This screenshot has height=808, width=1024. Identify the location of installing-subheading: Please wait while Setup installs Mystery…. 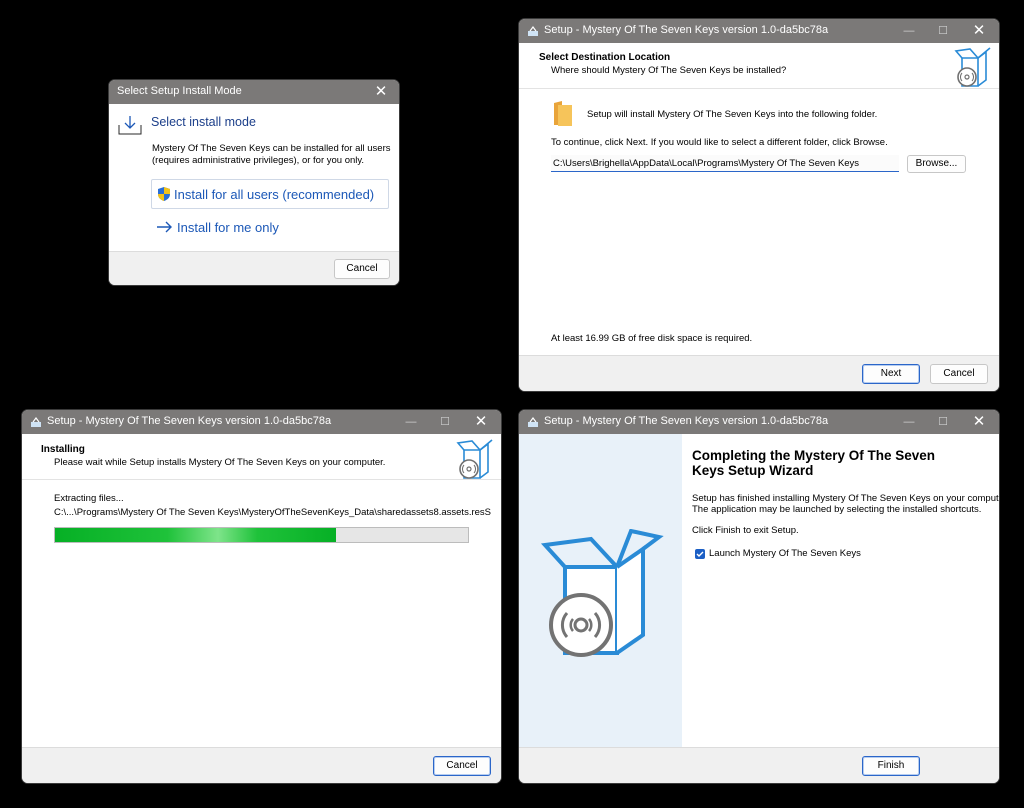
(220, 462).